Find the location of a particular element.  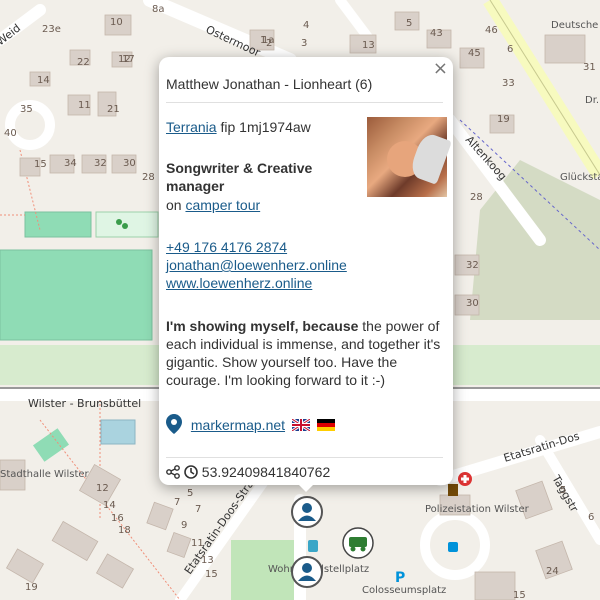

map-house-number: 8a is located at coordinates (158, 9).